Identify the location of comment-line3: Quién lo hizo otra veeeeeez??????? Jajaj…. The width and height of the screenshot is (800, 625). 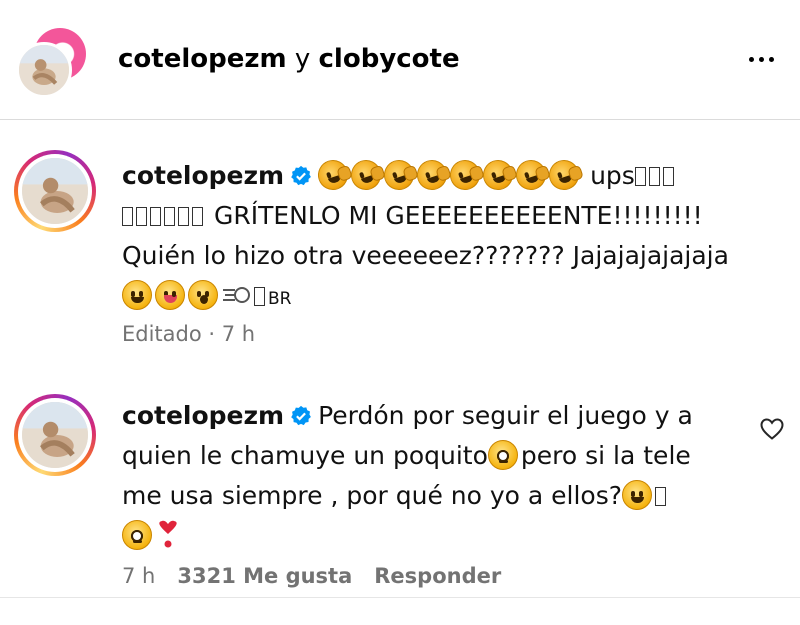
(425, 255).